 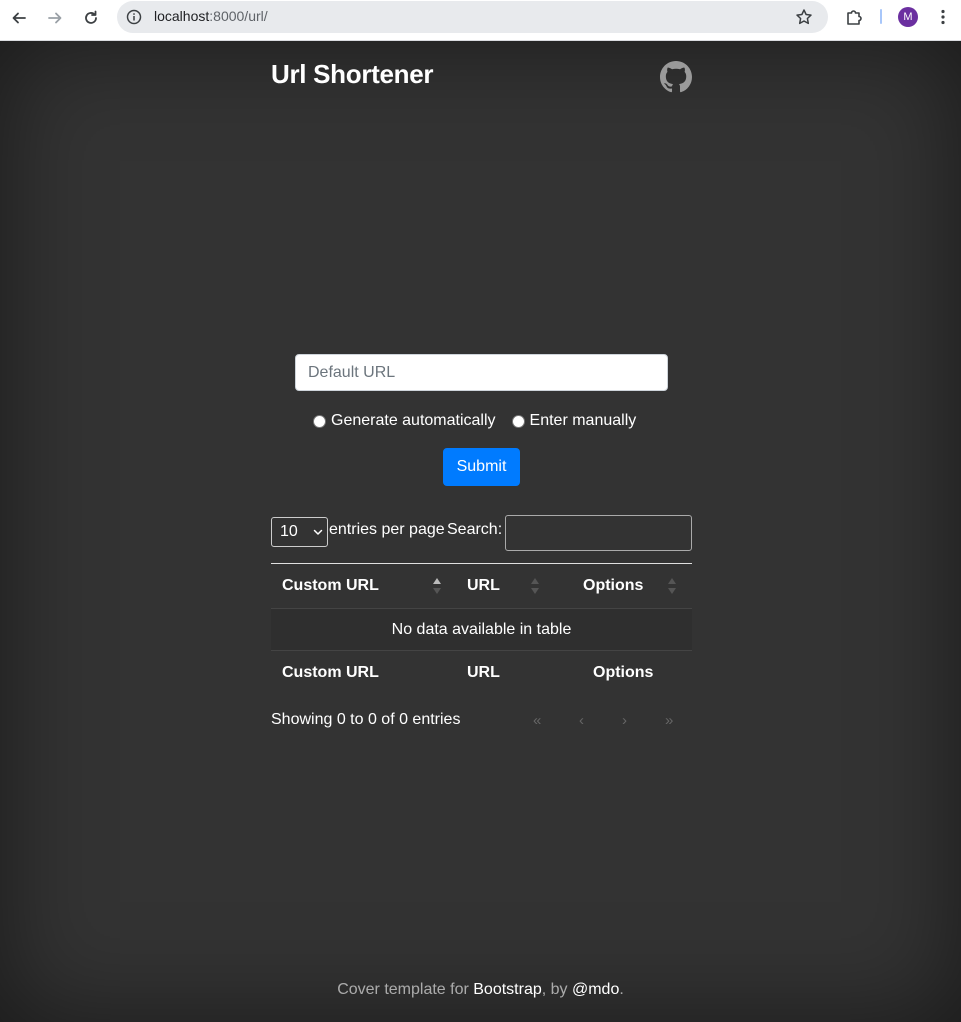 What do you see at coordinates (624, 720) in the screenshot?
I see `pagination-next-button: ›` at bounding box center [624, 720].